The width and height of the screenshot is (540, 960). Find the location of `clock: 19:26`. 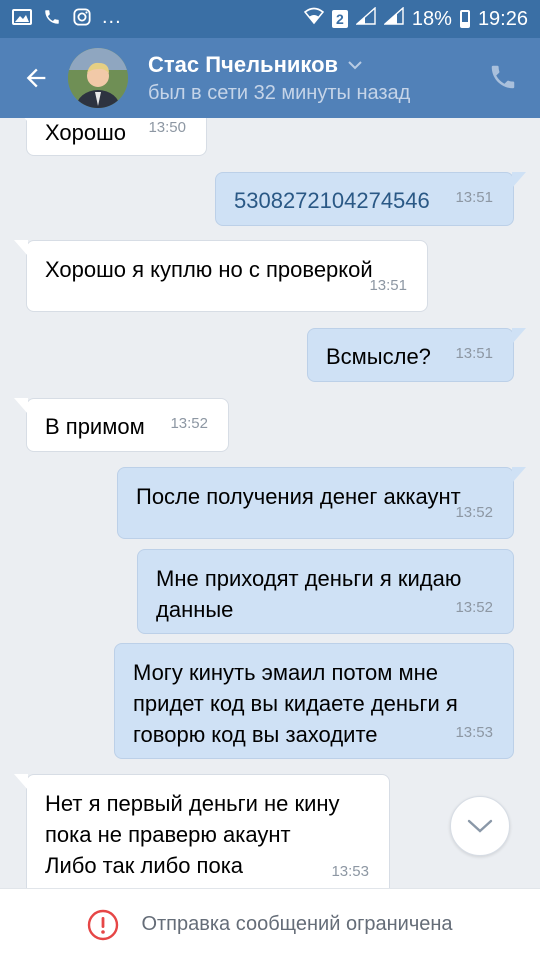

clock: 19:26 is located at coordinates (502, 18).